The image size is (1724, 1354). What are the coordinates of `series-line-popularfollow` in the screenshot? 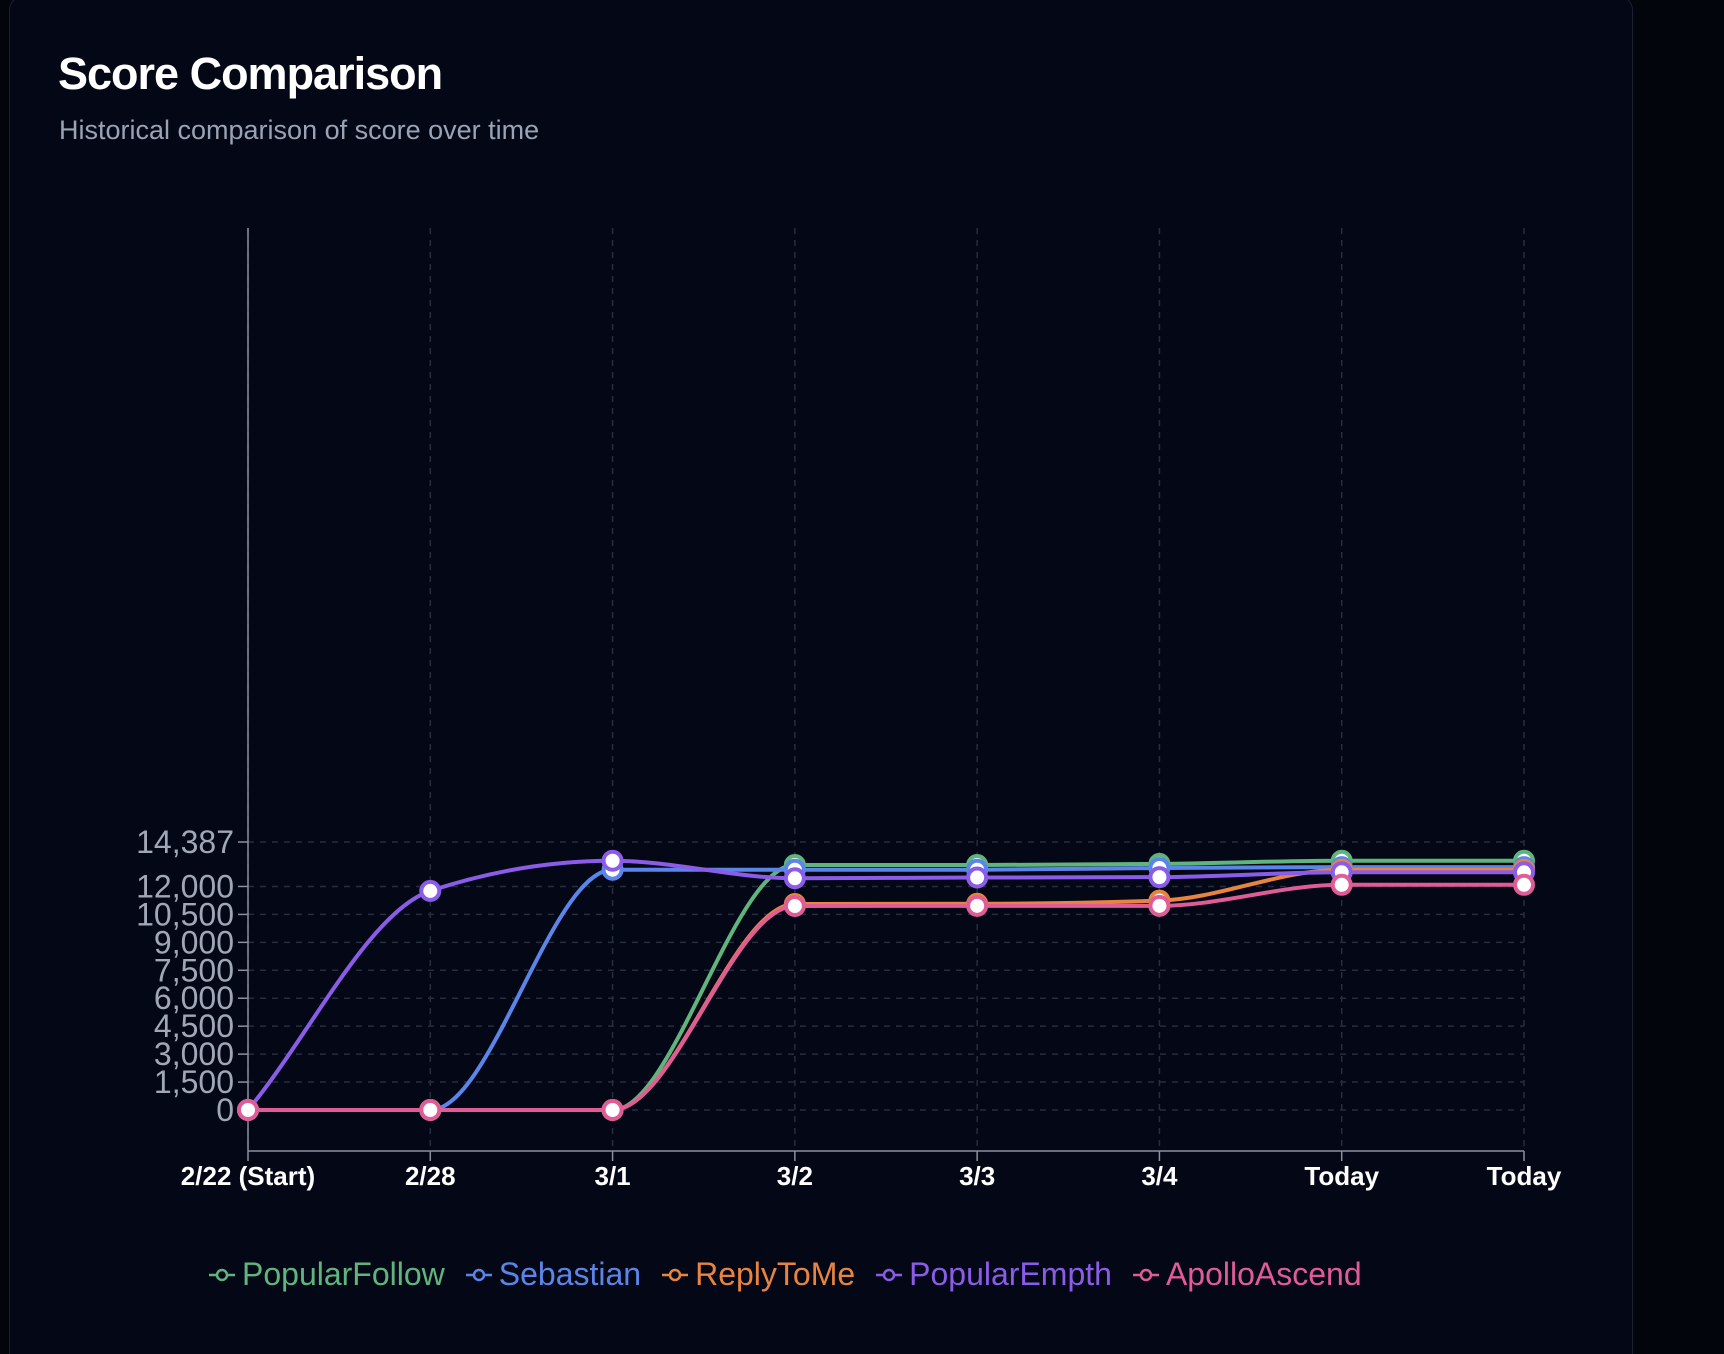 It's located at (886, 985).